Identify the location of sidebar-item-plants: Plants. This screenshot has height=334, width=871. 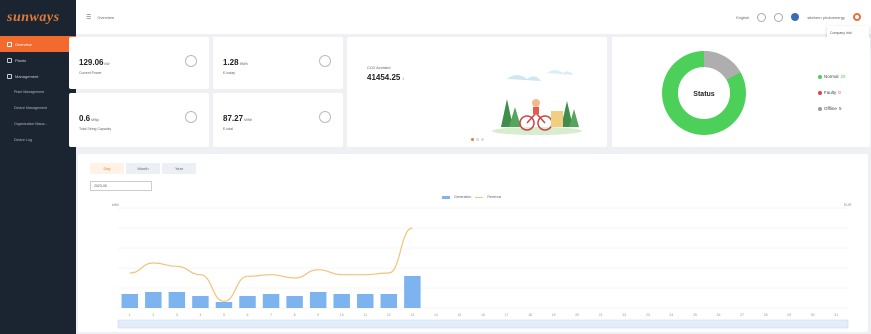
(38, 60).